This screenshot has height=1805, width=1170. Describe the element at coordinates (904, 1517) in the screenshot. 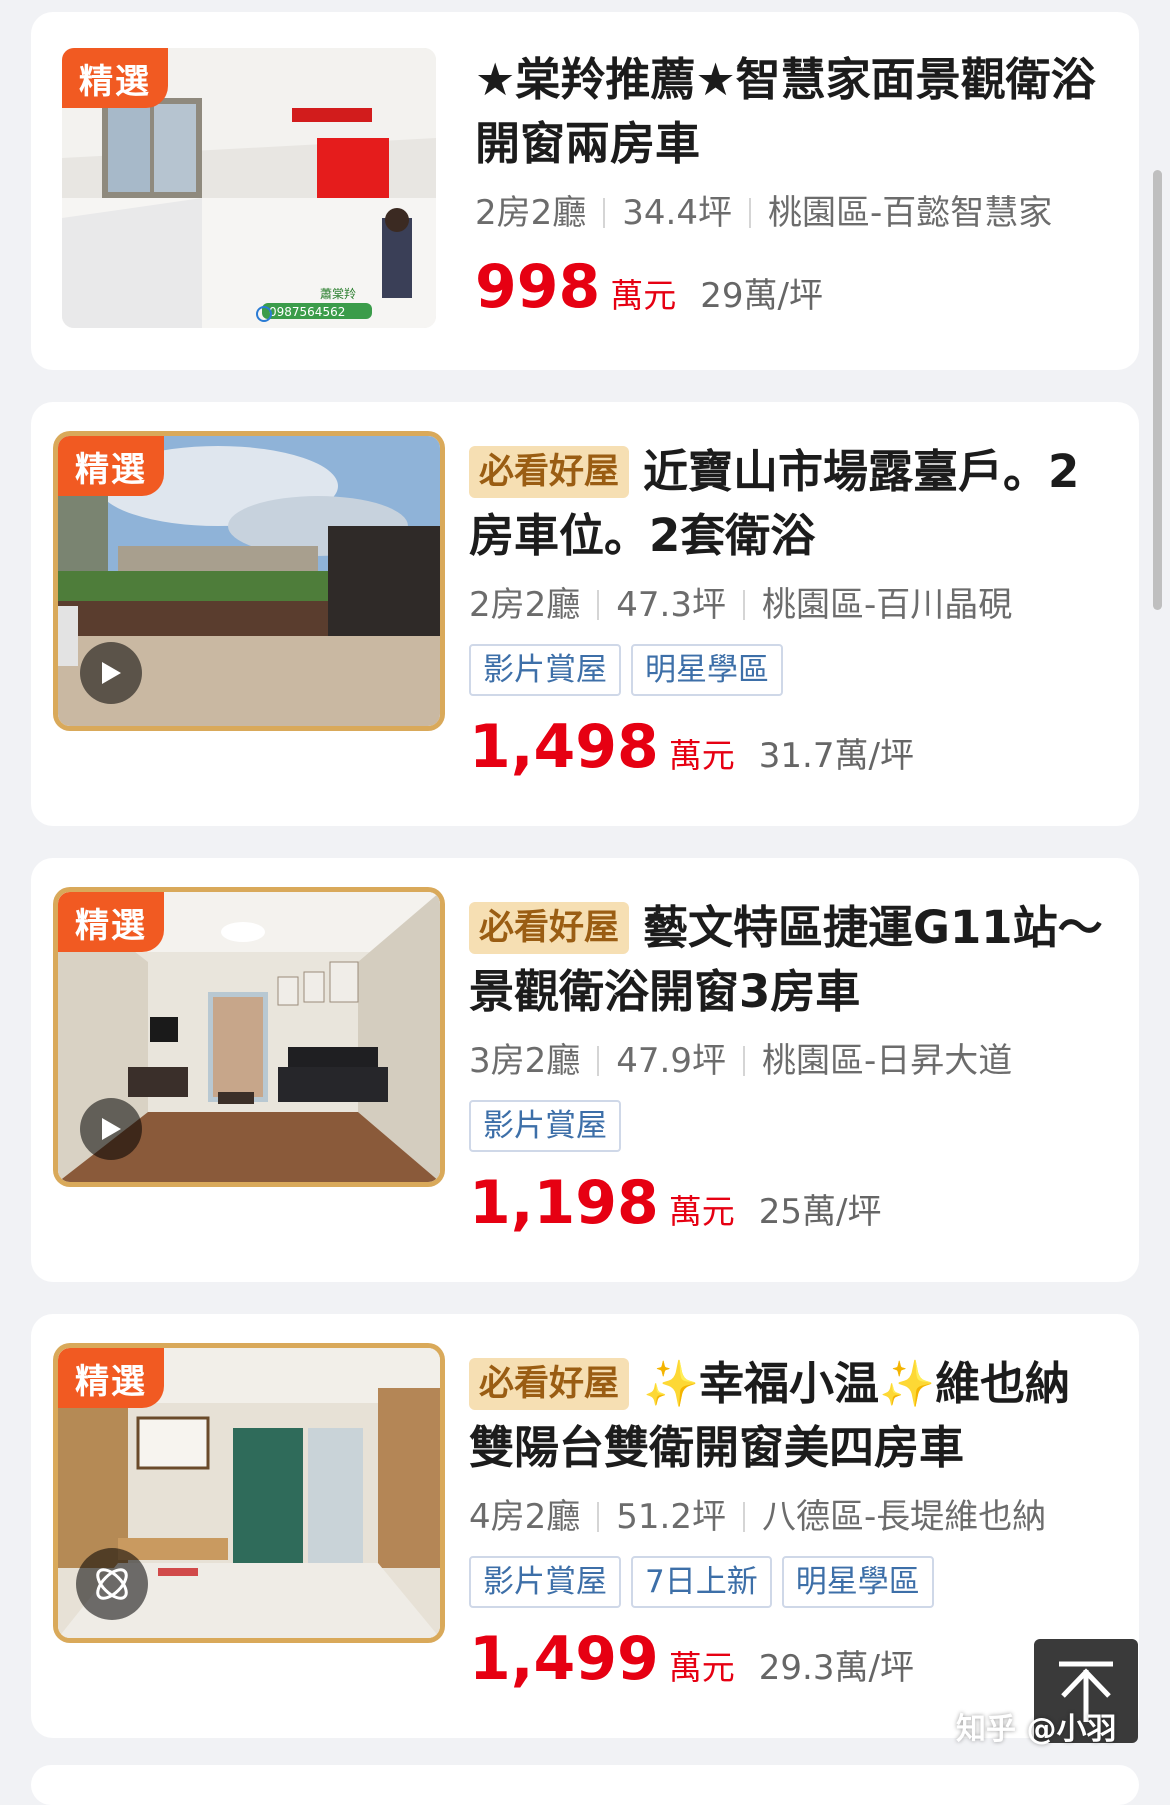

I see `listing-location: 八德區-長堤維也納` at that location.